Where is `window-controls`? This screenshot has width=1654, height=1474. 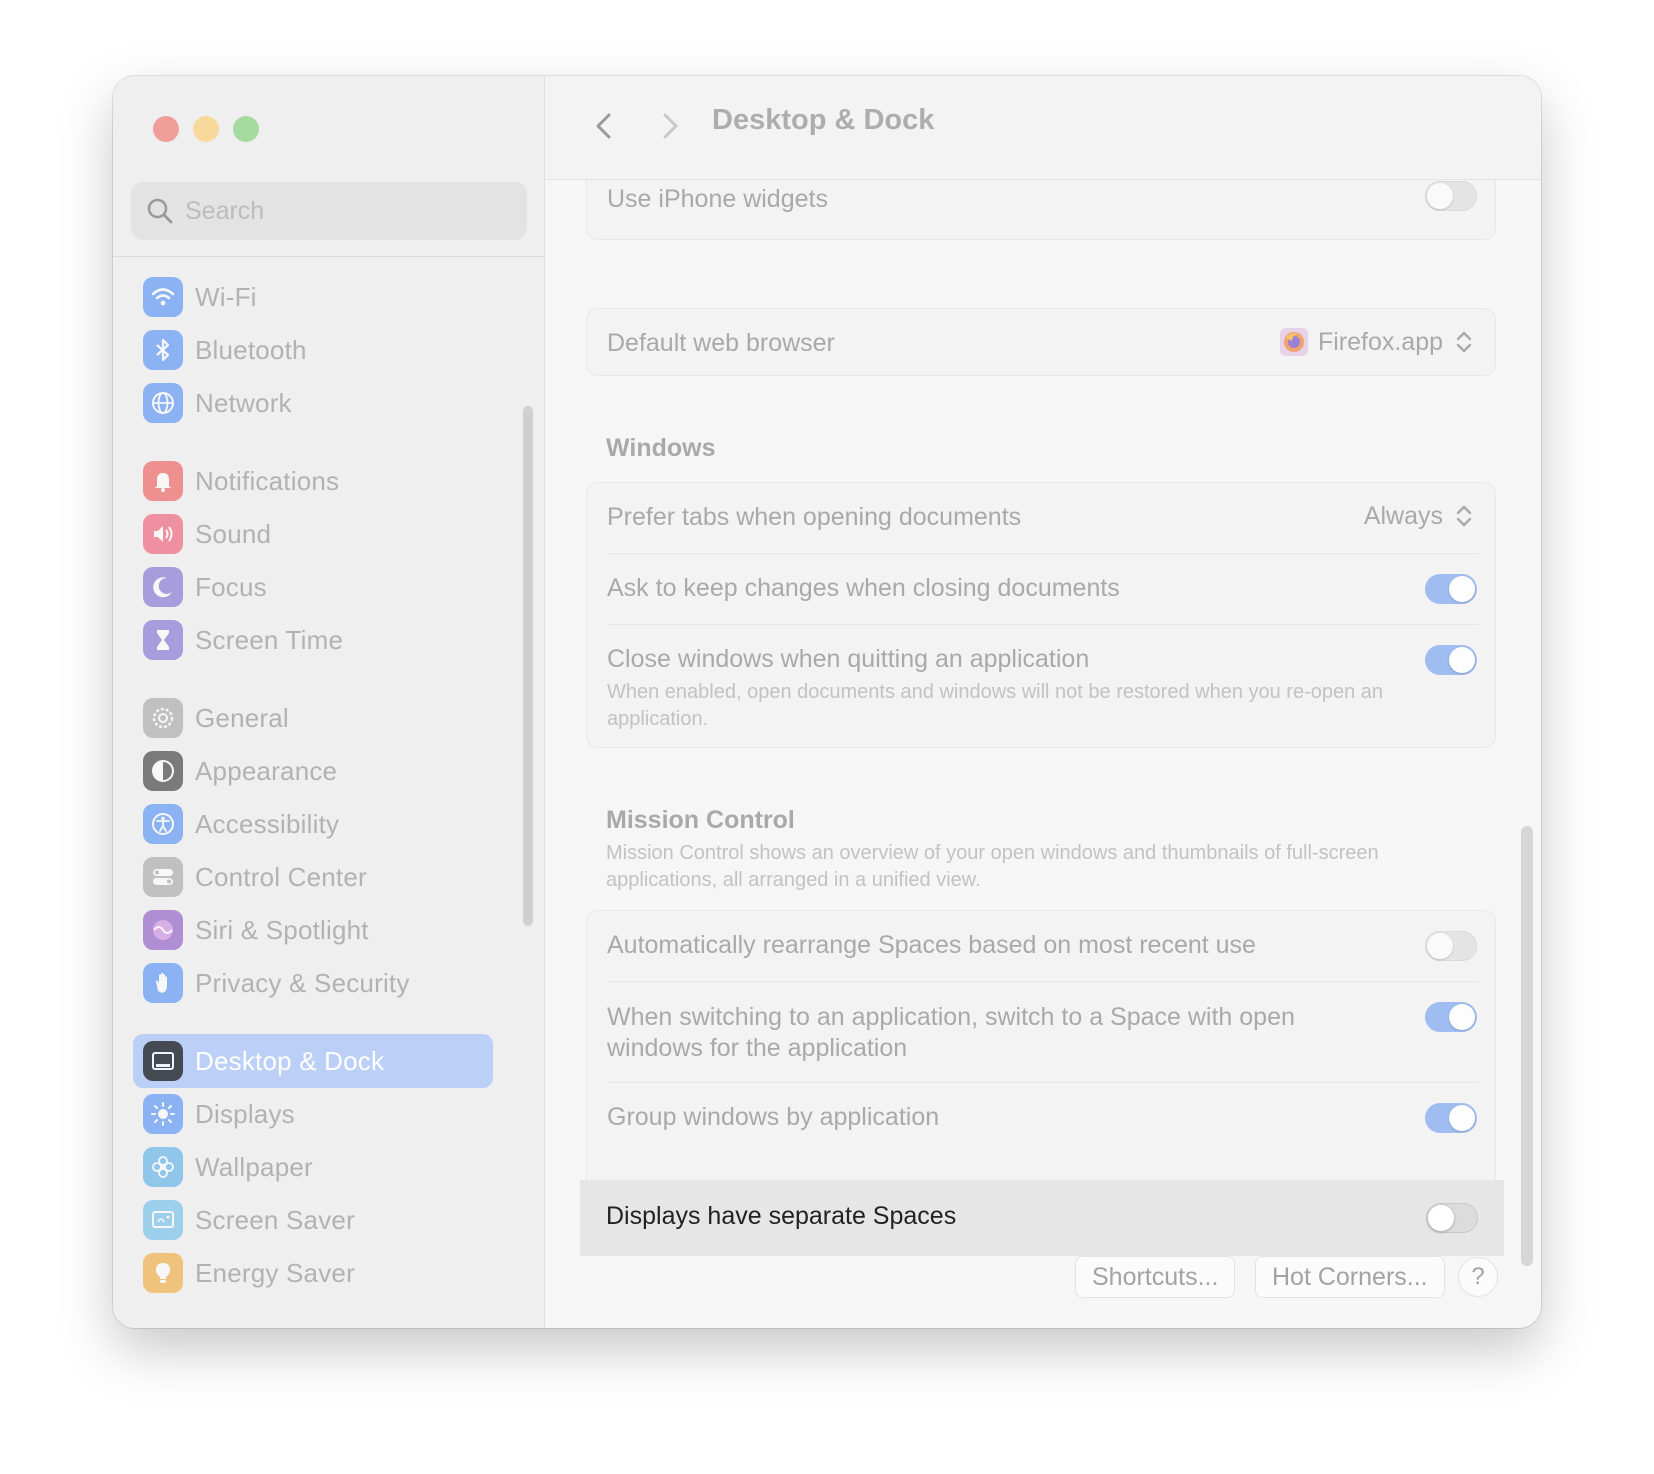 window-controls is located at coordinates (206, 129).